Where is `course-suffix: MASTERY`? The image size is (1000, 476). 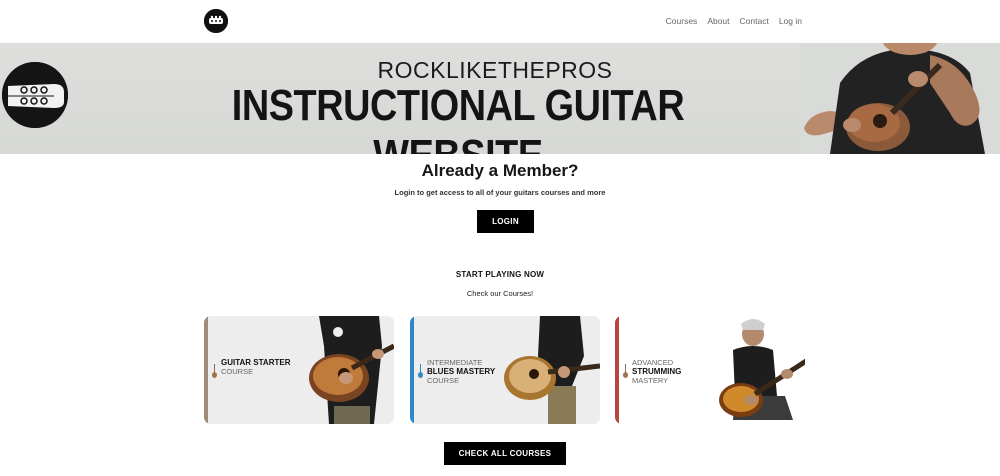 course-suffix: MASTERY is located at coordinates (650, 380).